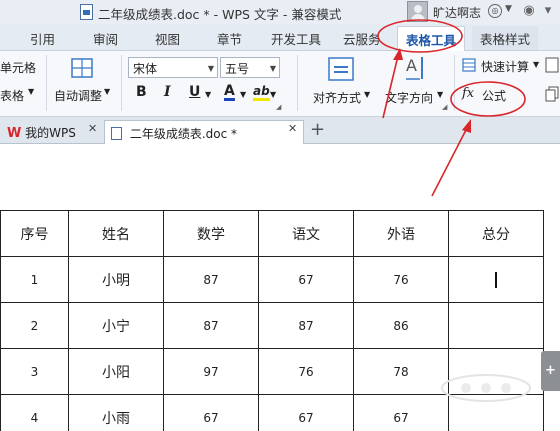 The width and height of the screenshot is (560, 431). I want to click on font-dialog-launcher-icon: ◢, so click(278, 107).